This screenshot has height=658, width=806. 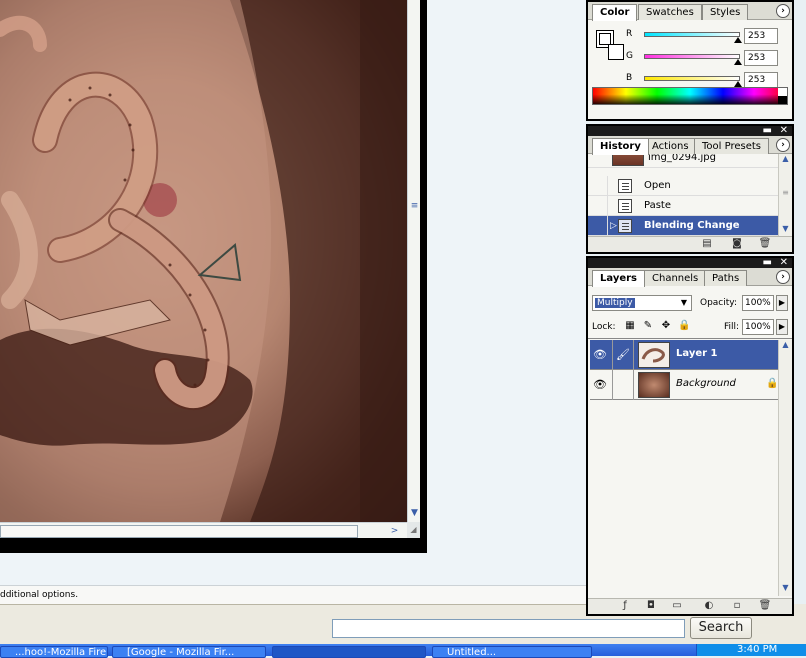 What do you see at coordinates (718, 303) in the screenshot?
I see `opacity-label: Opacity:` at bounding box center [718, 303].